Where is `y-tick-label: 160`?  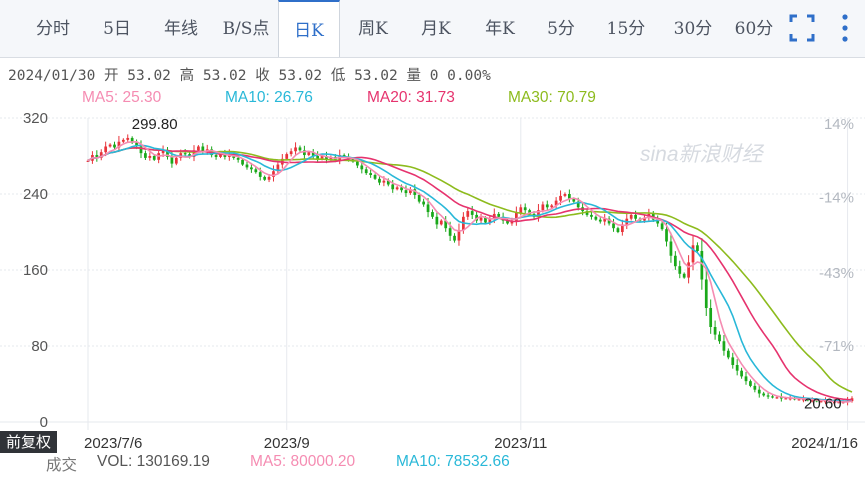 y-tick-label: 160 is located at coordinates (35, 270).